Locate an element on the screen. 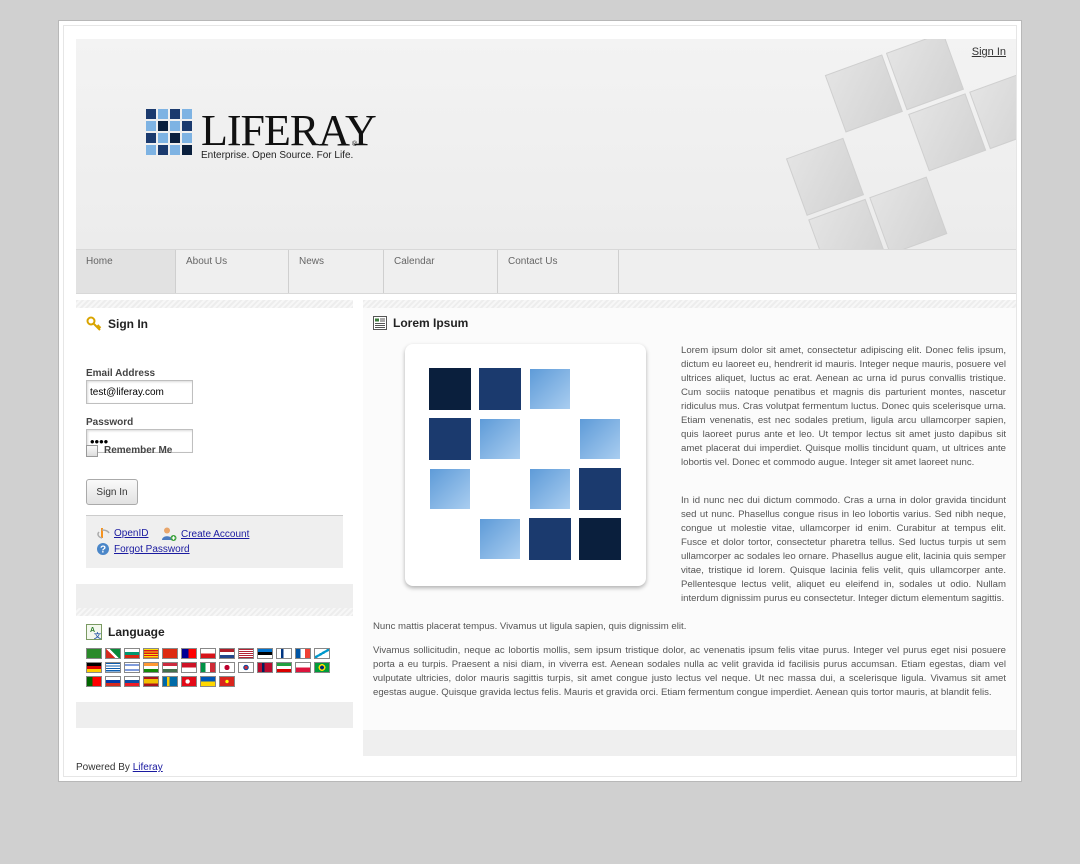 This screenshot has width=1080, height=864. flag-dutch is located at coordinates (227, 653).